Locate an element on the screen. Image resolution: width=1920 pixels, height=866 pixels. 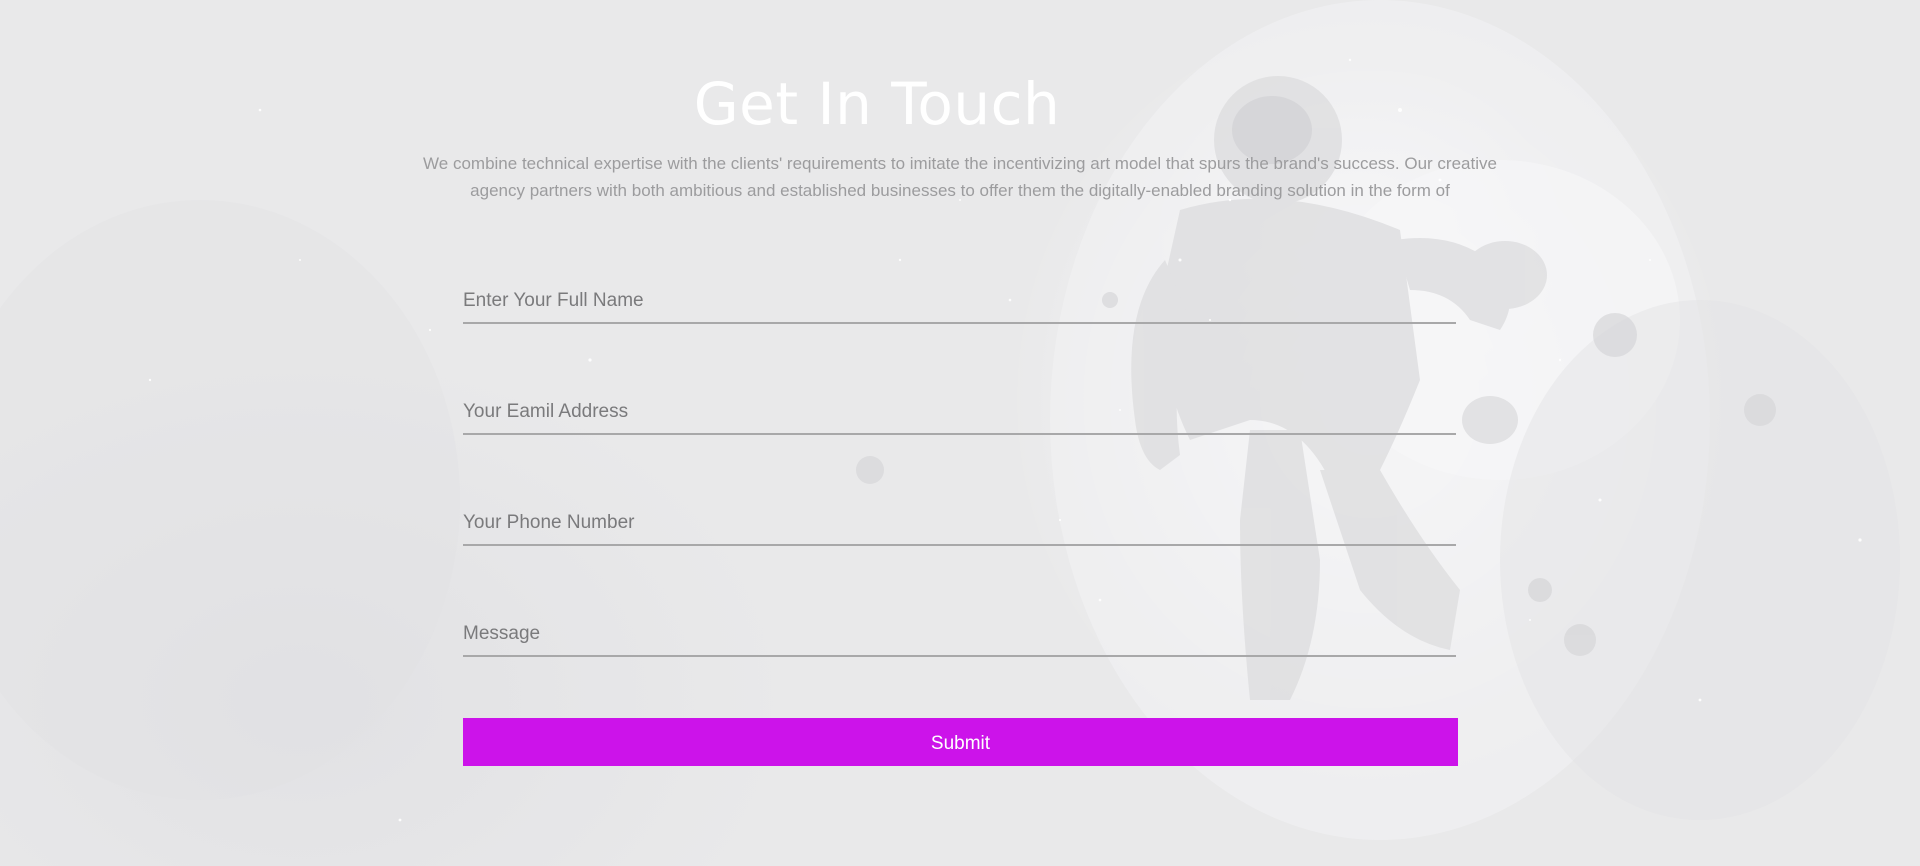
phone-field is located at coordinates (959, 518).